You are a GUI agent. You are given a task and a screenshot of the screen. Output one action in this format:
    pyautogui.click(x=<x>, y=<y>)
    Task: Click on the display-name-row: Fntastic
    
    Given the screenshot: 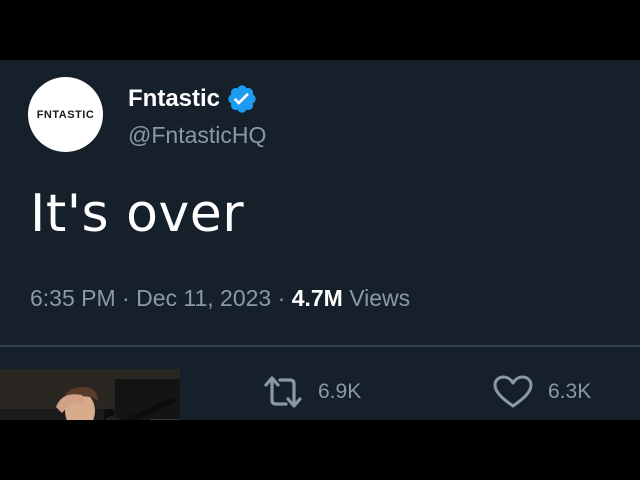 What is the action you would take?
    pyautogui.click(x=193, y=99)
    